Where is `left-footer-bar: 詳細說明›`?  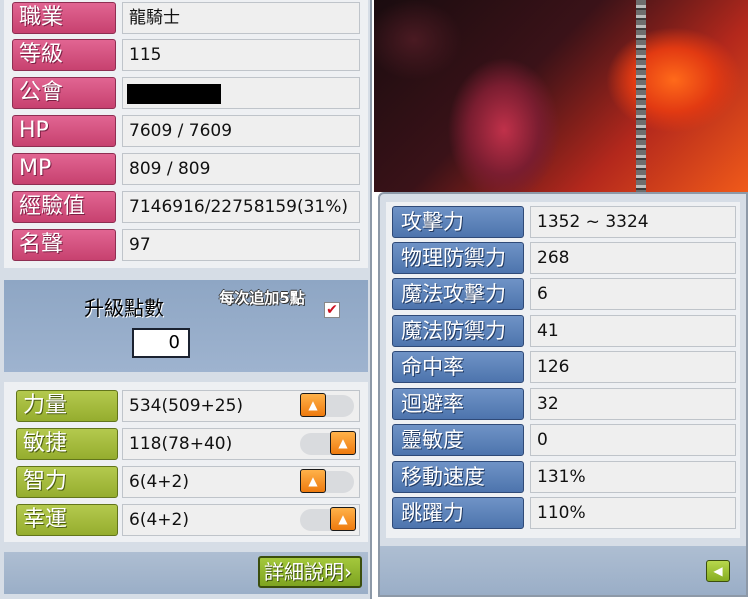 left-footer-bar: 詳細說明› is located at coordinates (186, 573).